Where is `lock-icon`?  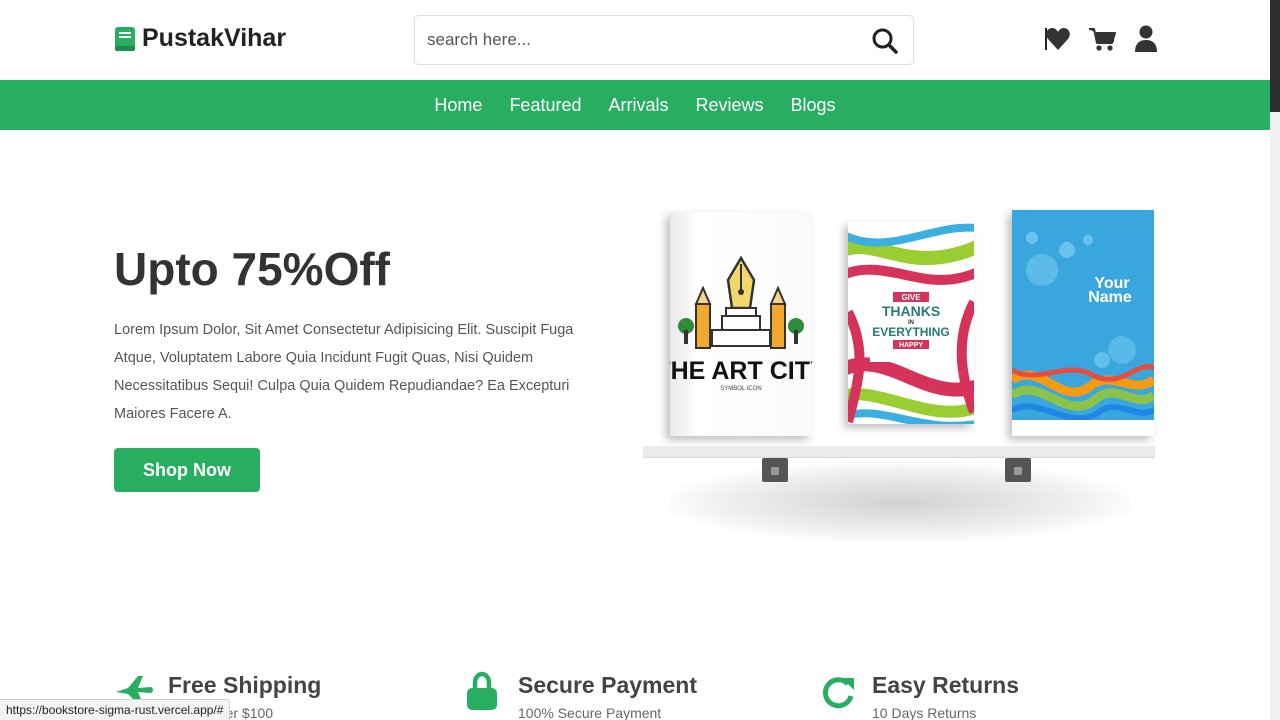
lock-icon is located at coordinates (482, 690).